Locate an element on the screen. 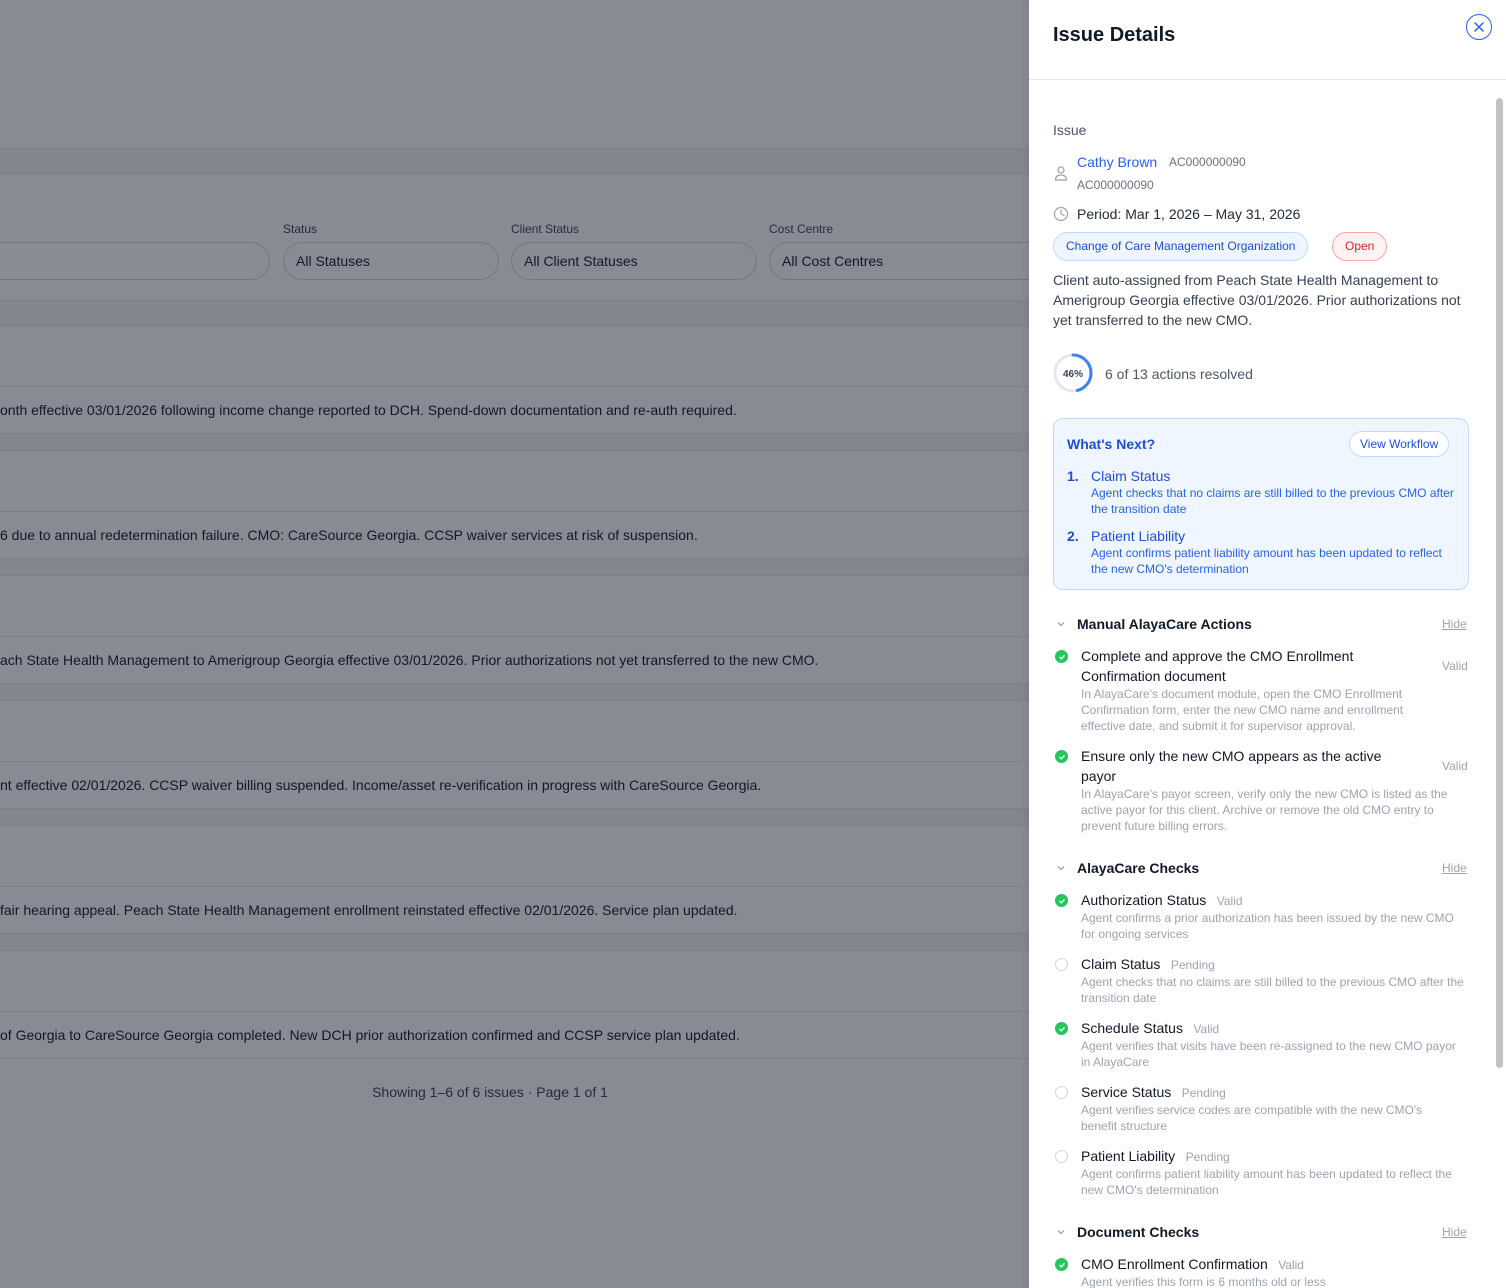 The image size is (1506, 1288). check-item-header: Service Status Pending is located at coordinates (1153, 1092).